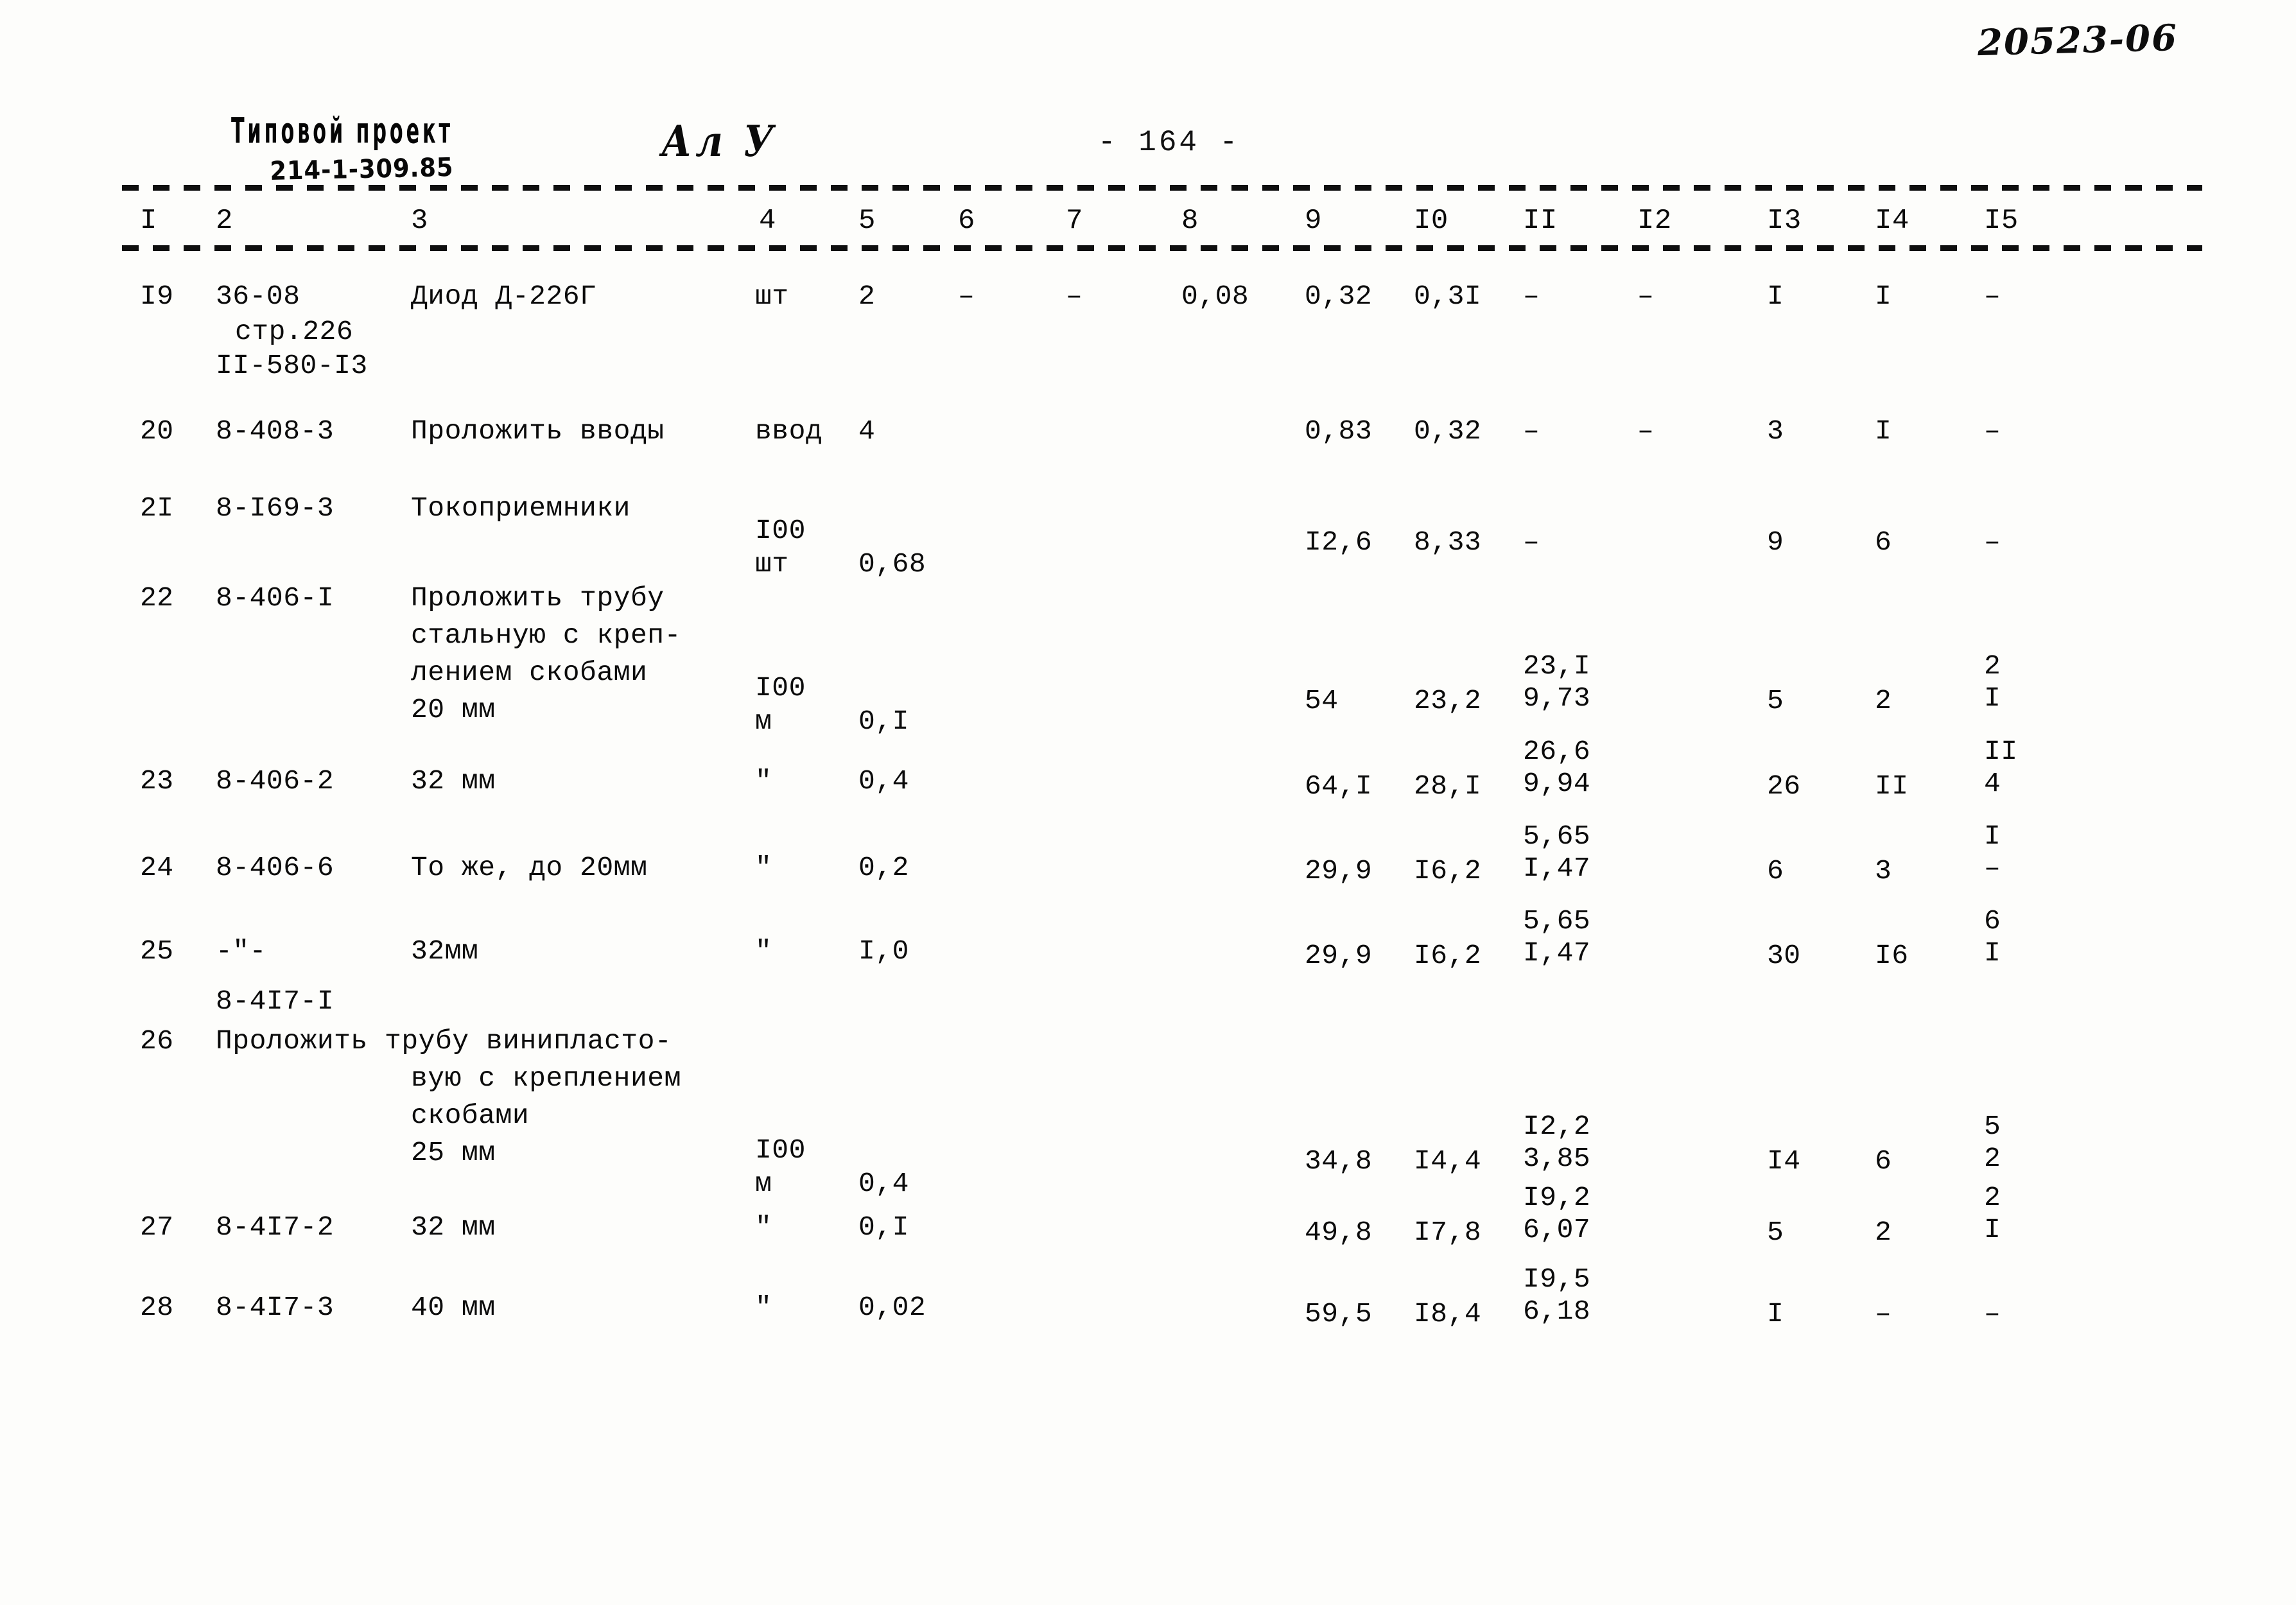 The image size is (2296, 1605). What do you see at coordinates (1314, 221) in the screenshot?
I see `column-header-9: 9` at bounding box center [1314, 221].